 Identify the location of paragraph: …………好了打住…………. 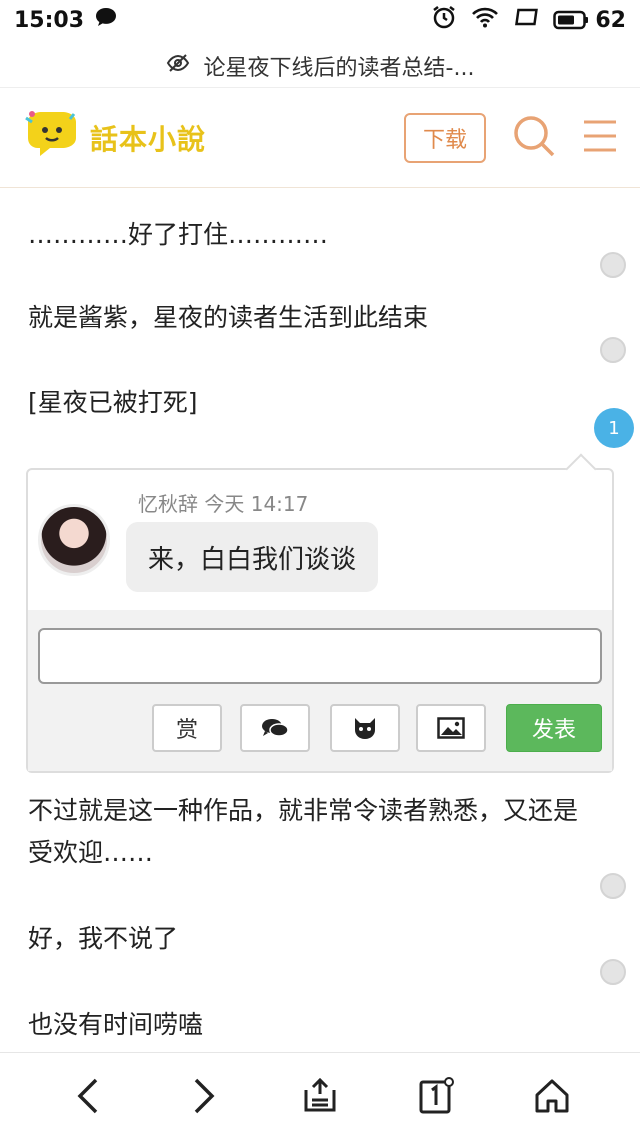
(178, 234).